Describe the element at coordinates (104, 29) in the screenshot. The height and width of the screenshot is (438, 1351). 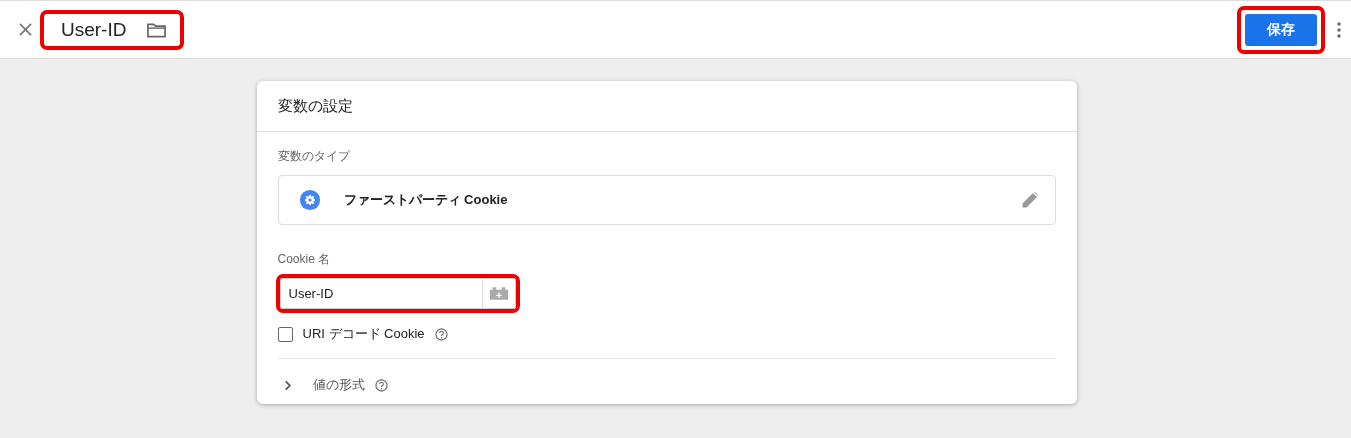
I see `variable-title: User-ID` at that location.